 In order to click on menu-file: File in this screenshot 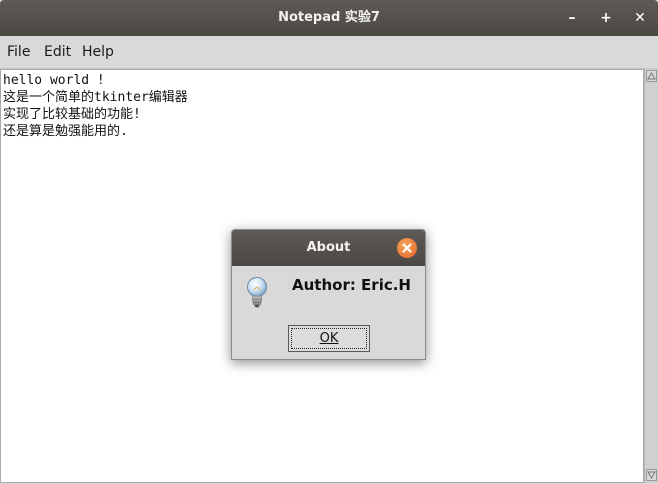, I will do `click(18, 52)`.